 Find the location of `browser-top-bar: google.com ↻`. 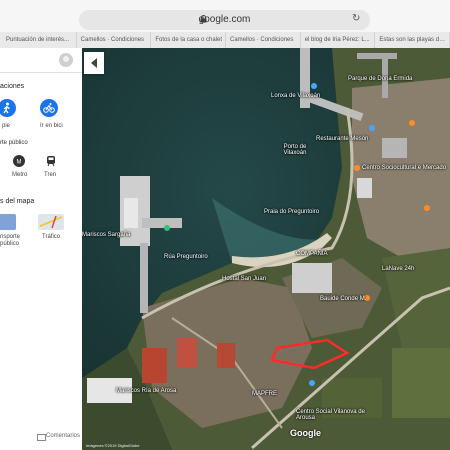

browser-top-bar: google.com ↻ is located at coordinates (225, 16).